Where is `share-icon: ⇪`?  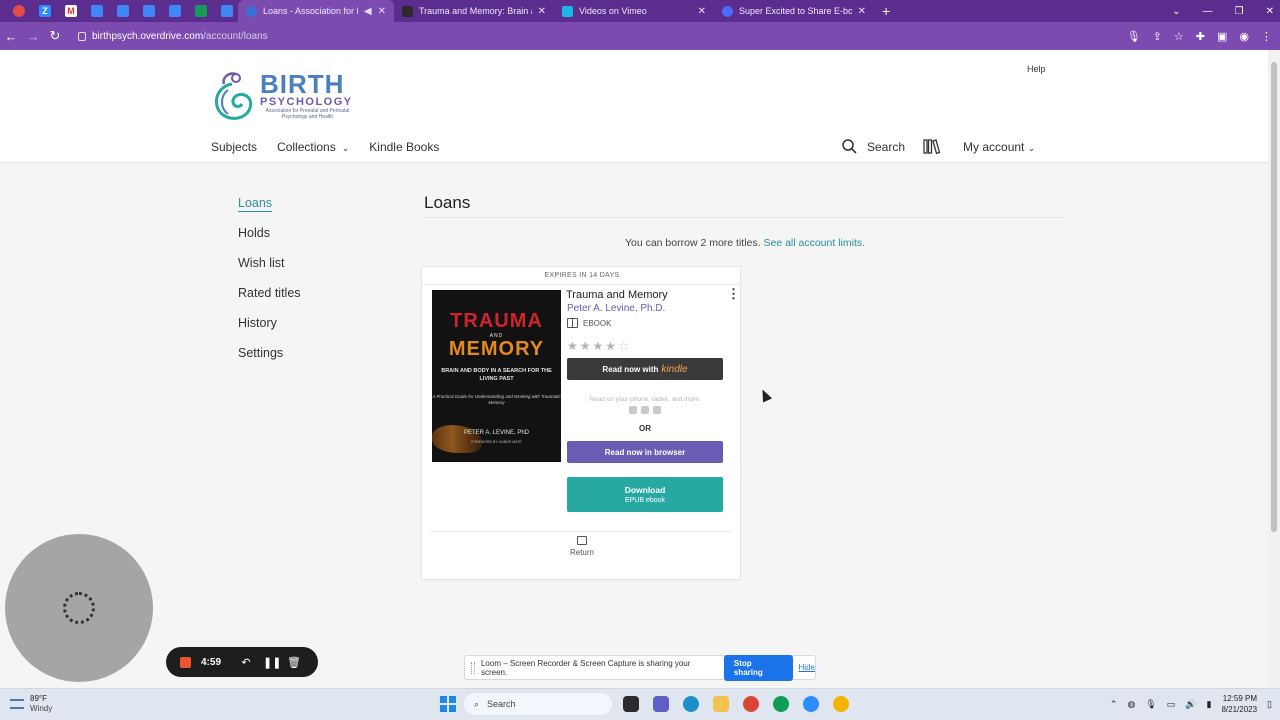 share-icon: ⇪ is located at coordinates (1157, 36).